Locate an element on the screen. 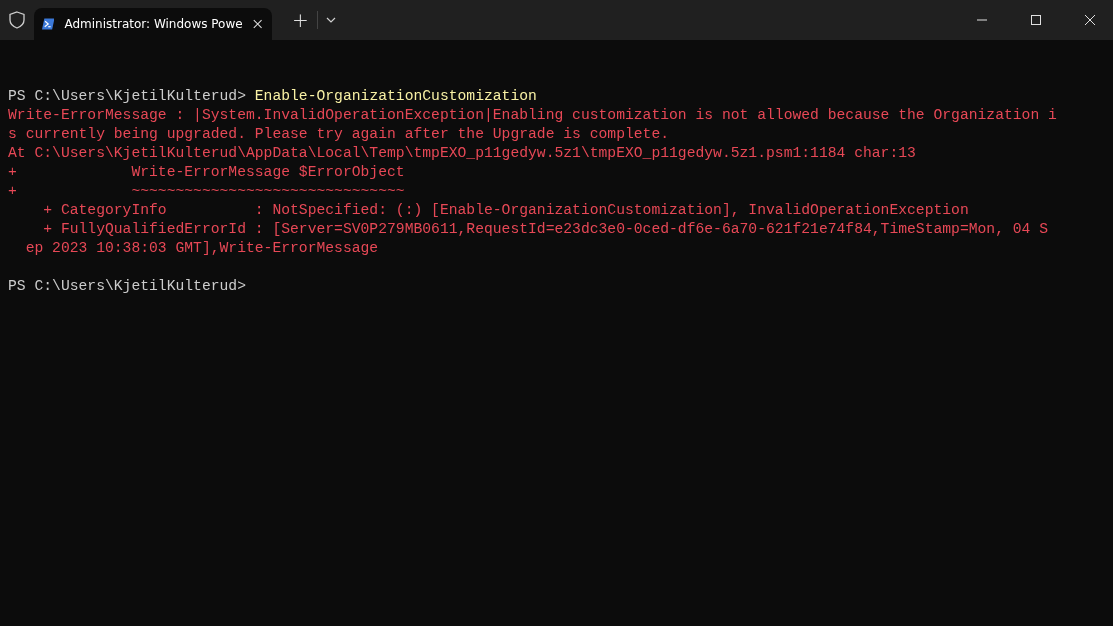  powershell-icon is located at coordinates (48, 24).